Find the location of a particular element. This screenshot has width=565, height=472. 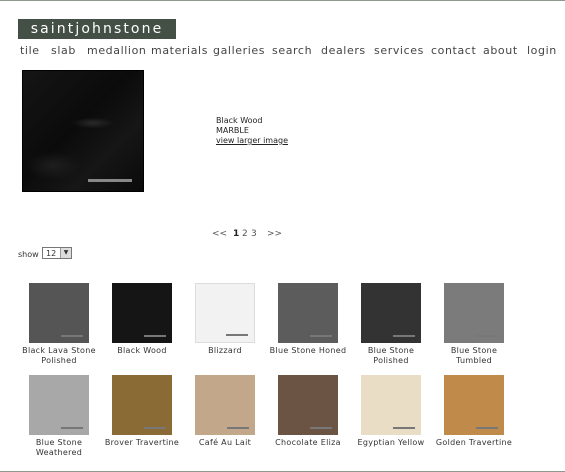

tile-name: Black Wood is located at coordinates (142, 351).